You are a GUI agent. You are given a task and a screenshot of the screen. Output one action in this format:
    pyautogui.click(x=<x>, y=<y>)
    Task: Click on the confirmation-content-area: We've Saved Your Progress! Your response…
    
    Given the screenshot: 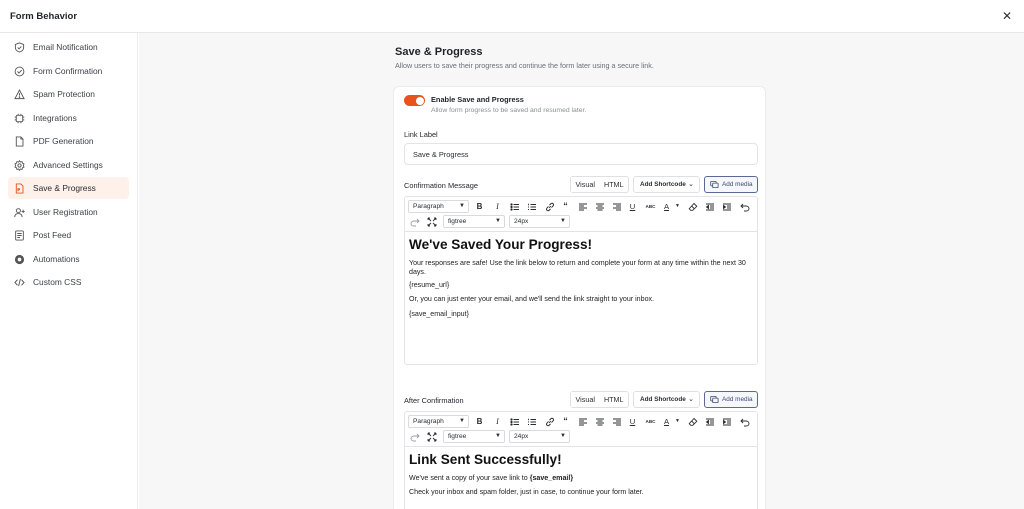 What is the action you would take?
    pyautogui.click(x=581, y=297)
    